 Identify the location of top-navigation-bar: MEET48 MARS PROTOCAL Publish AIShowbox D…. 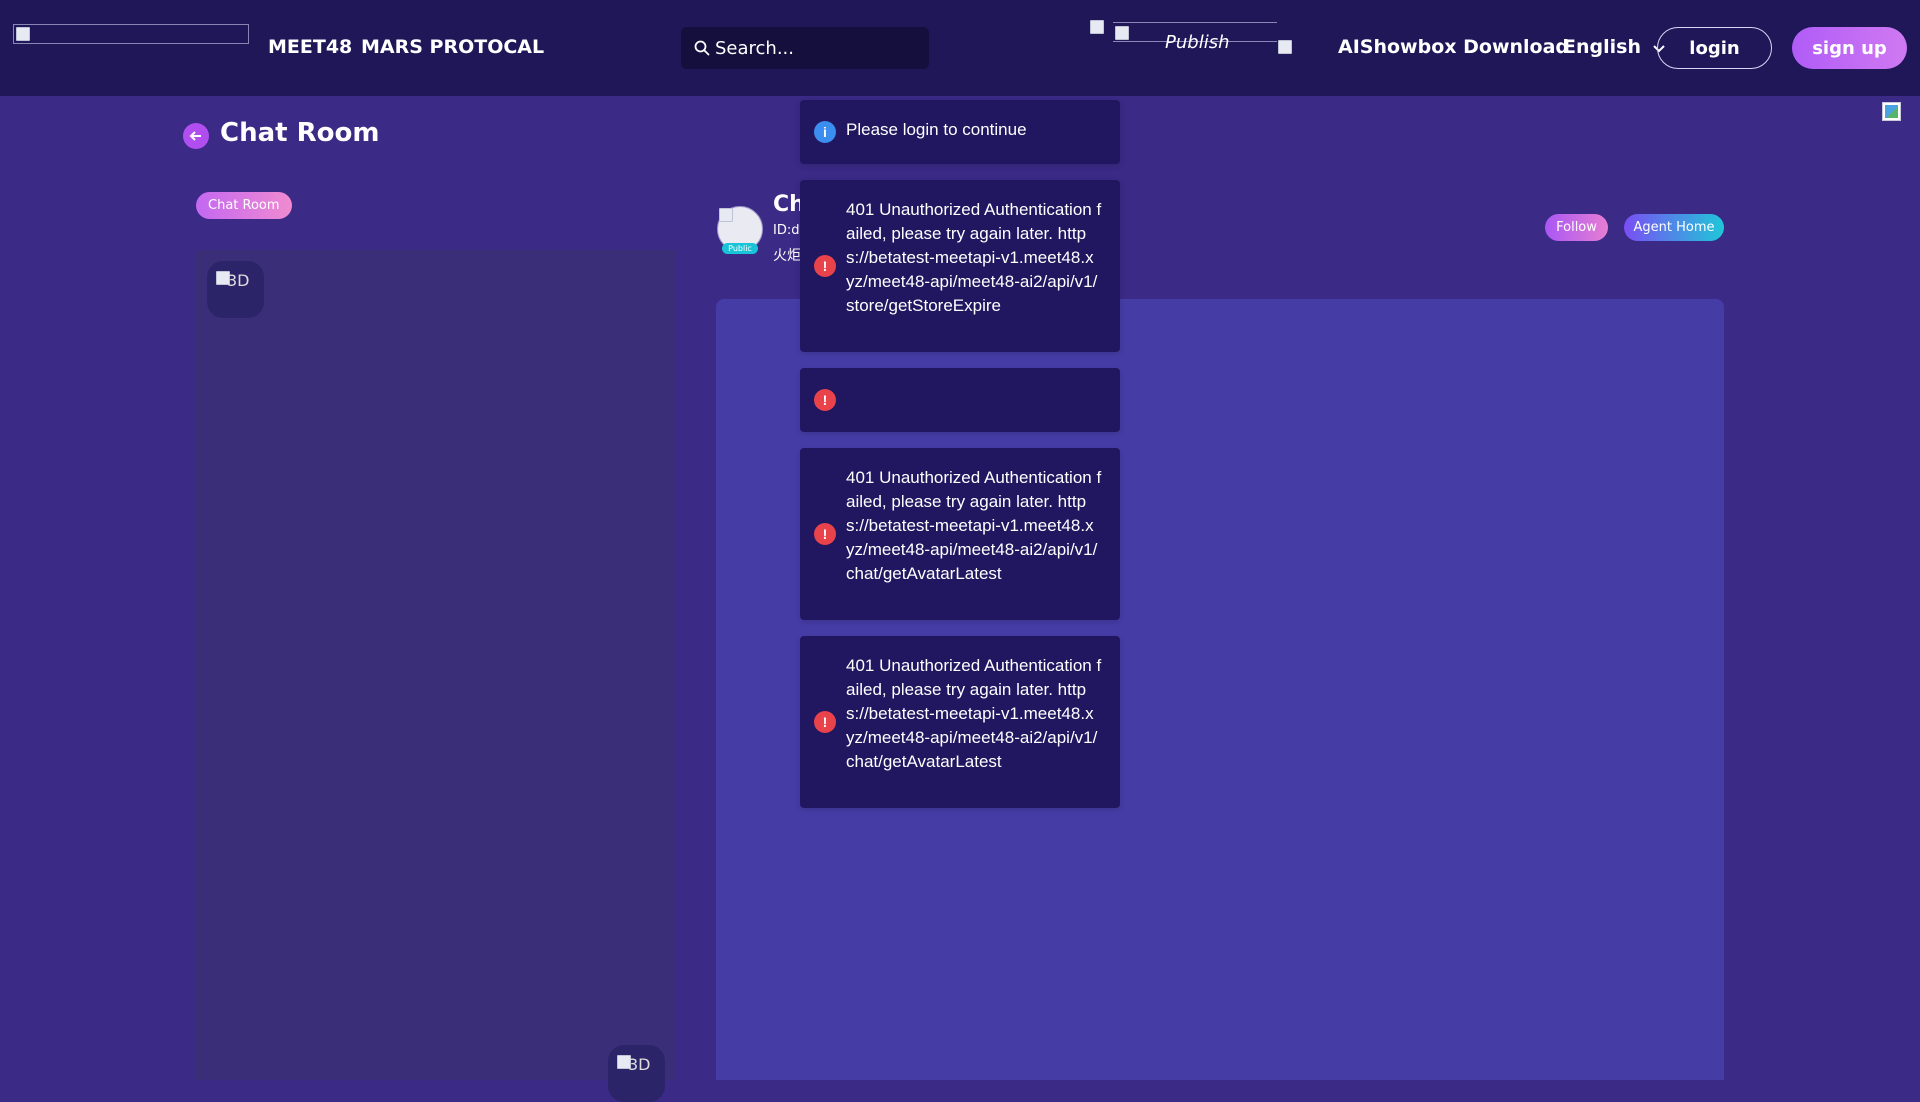
(960, 48).